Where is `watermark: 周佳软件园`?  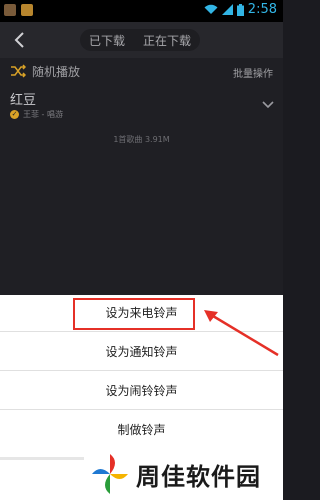 watermark: 周佳软件园 is located at coordinates (141, 473).